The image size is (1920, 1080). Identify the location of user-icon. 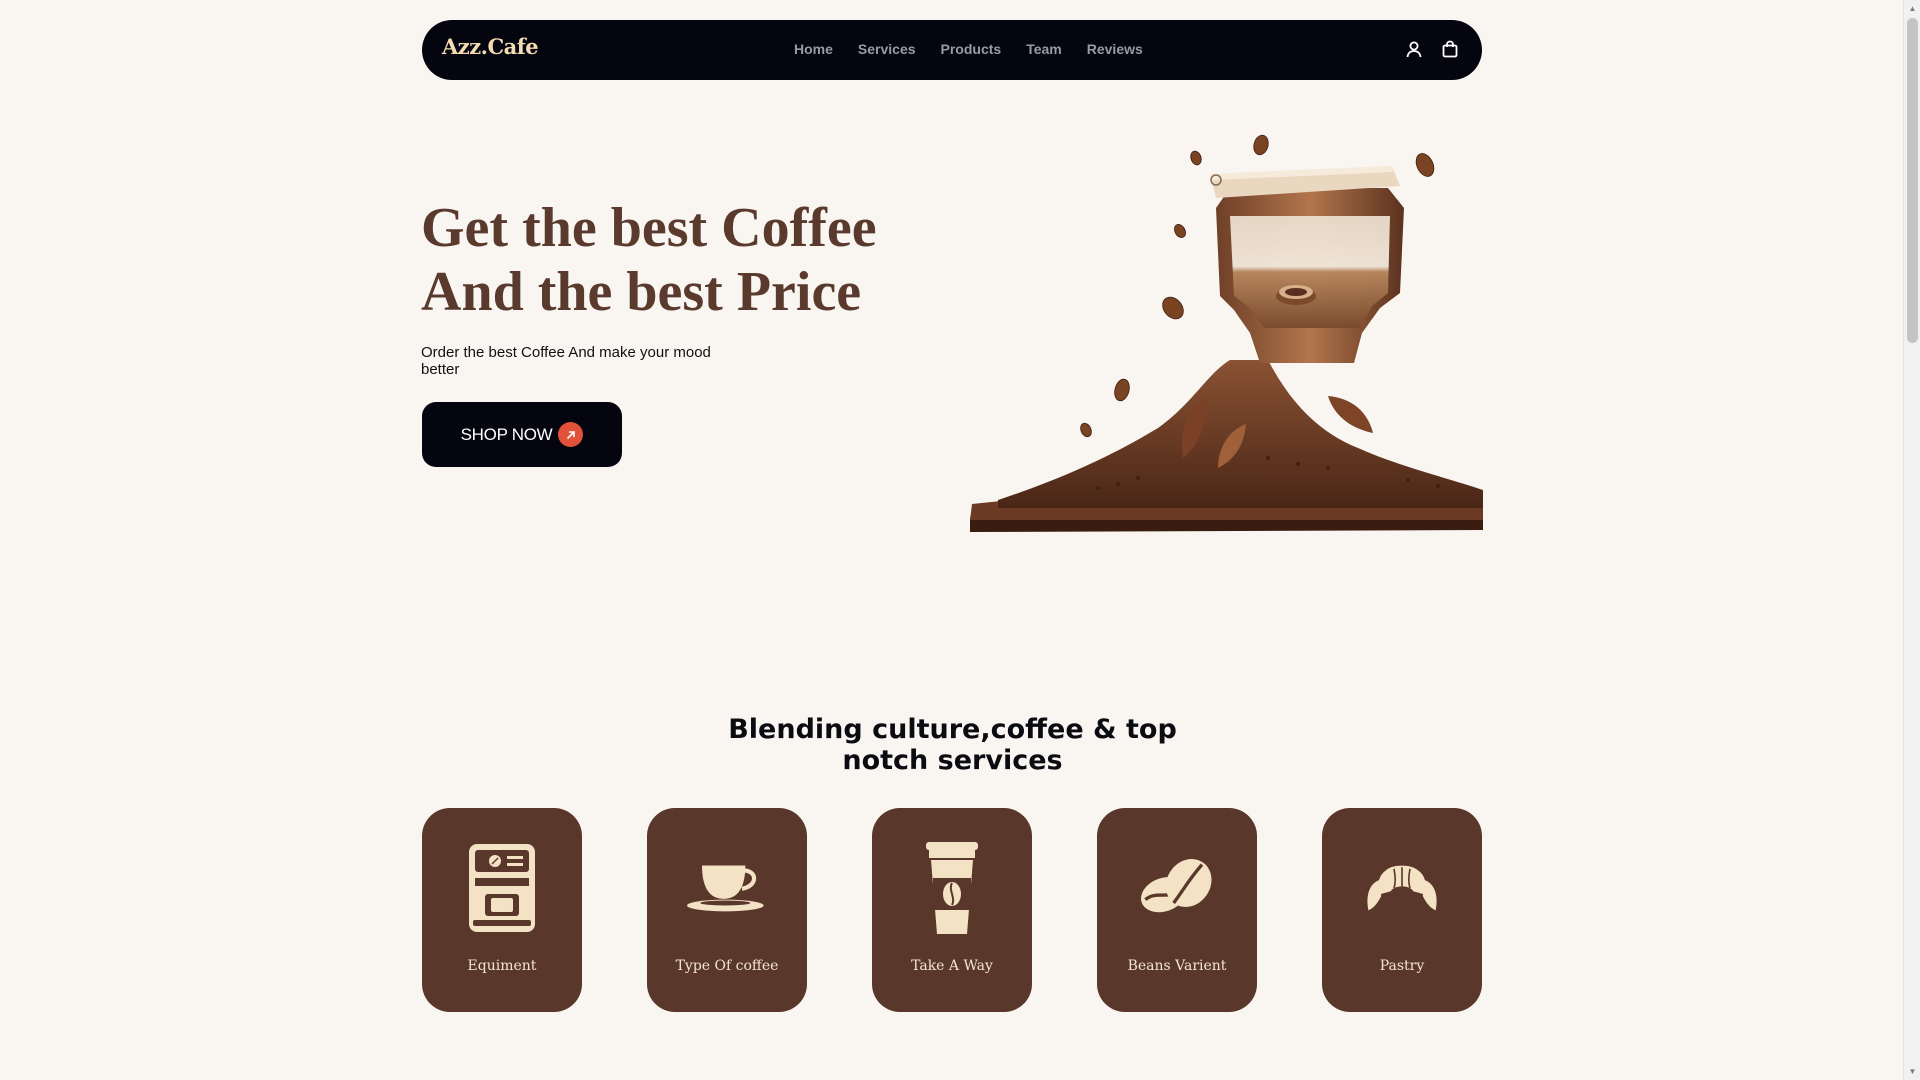
(1414, 49).